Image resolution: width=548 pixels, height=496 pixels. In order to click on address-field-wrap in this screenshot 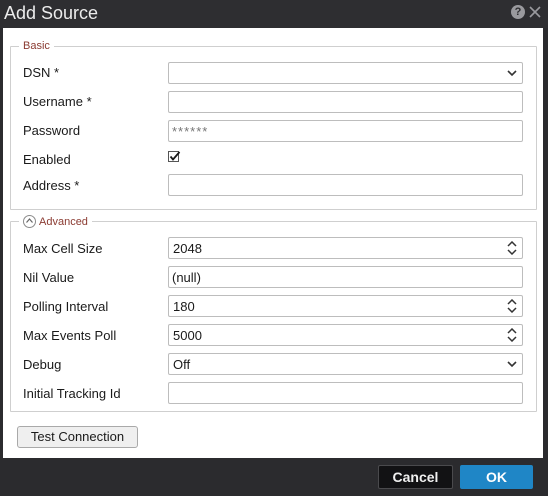, I will do `click(345, 185)`.